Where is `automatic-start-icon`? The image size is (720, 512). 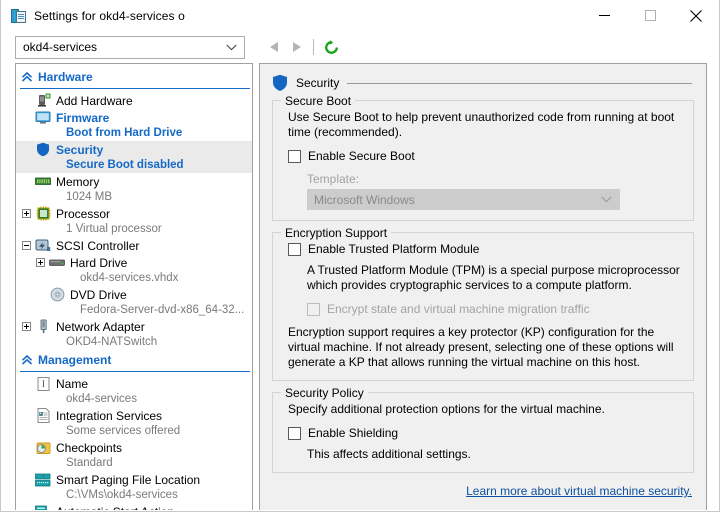
automatic-start-icon is located at coordinates (43, 506).